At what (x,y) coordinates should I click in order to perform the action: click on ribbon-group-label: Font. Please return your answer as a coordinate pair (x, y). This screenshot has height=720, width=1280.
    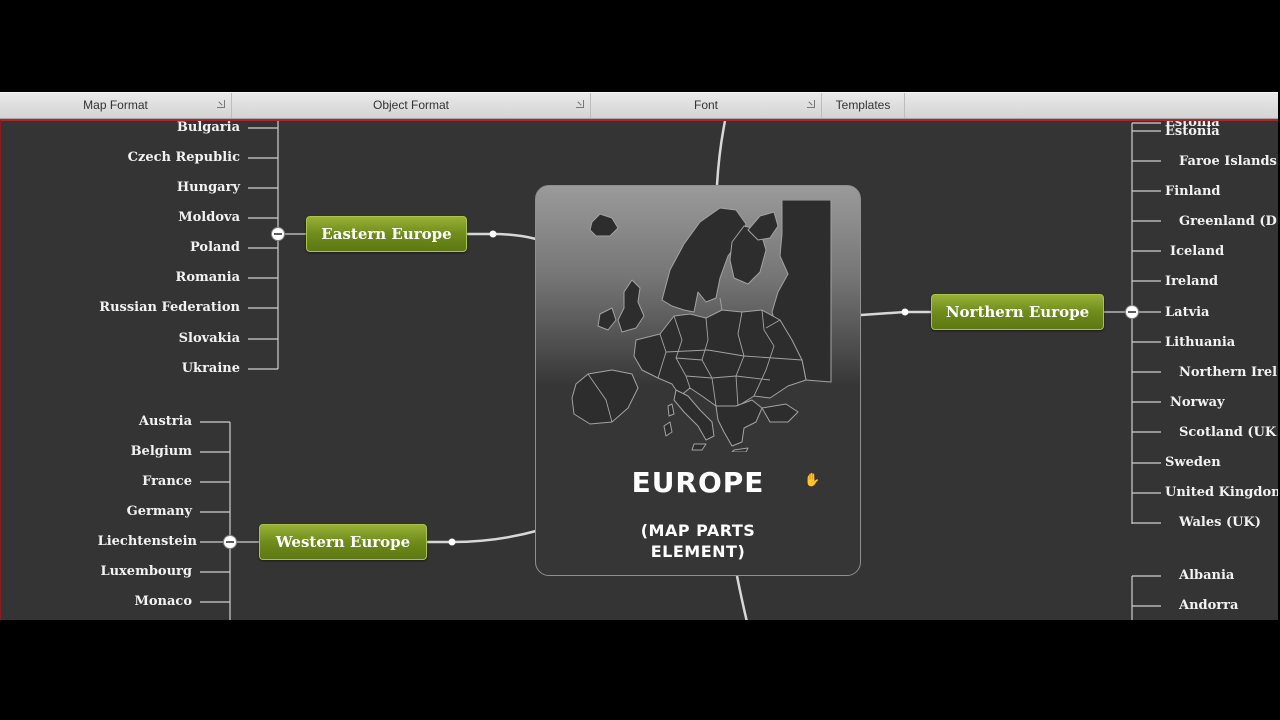
    Looking at the image, I should click on (705, 105).